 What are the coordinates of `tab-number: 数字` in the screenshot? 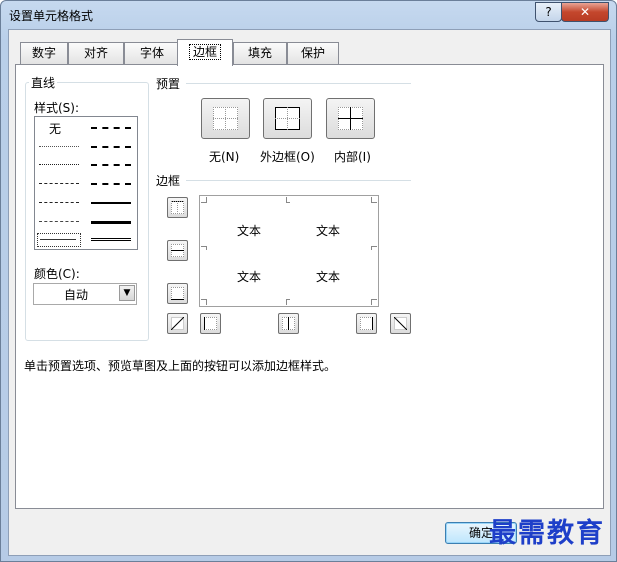 It's located at (44, 53).